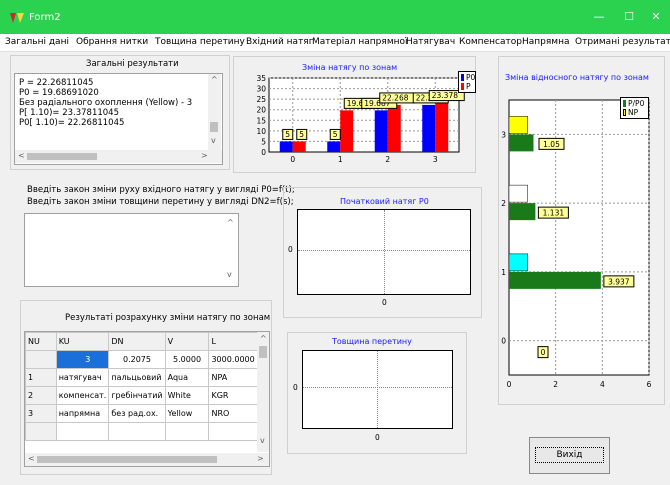 The image size is (670, 485). I want to click on table-row: 3 0.2075 5.0000 3000.0000, so click(142, 359).